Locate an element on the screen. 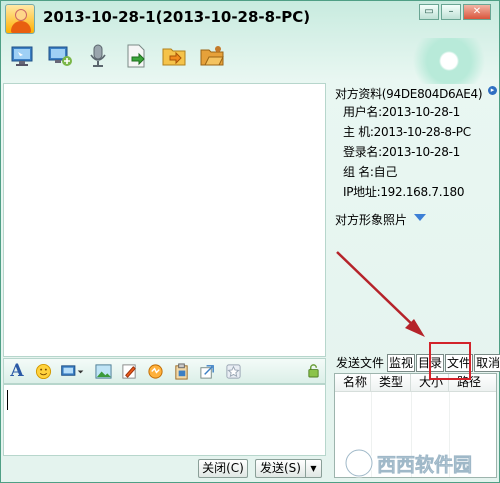 This screenshot has height=483, width=500. window-controls: ▭ – ✕ is located at coordinates (454, 12).